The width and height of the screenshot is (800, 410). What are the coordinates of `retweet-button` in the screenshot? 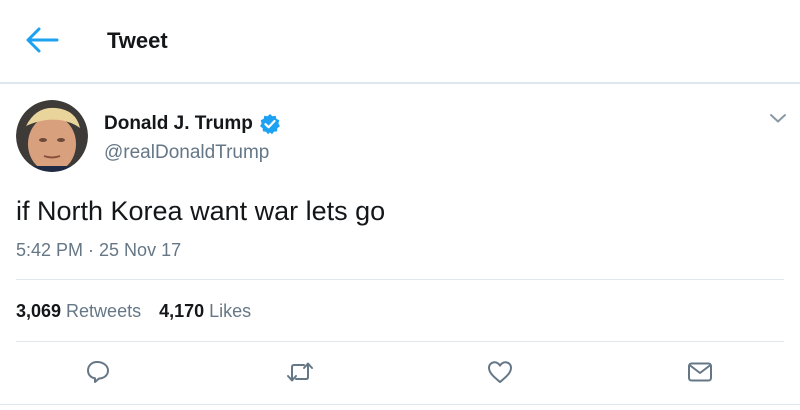 It's located at (300, 374).